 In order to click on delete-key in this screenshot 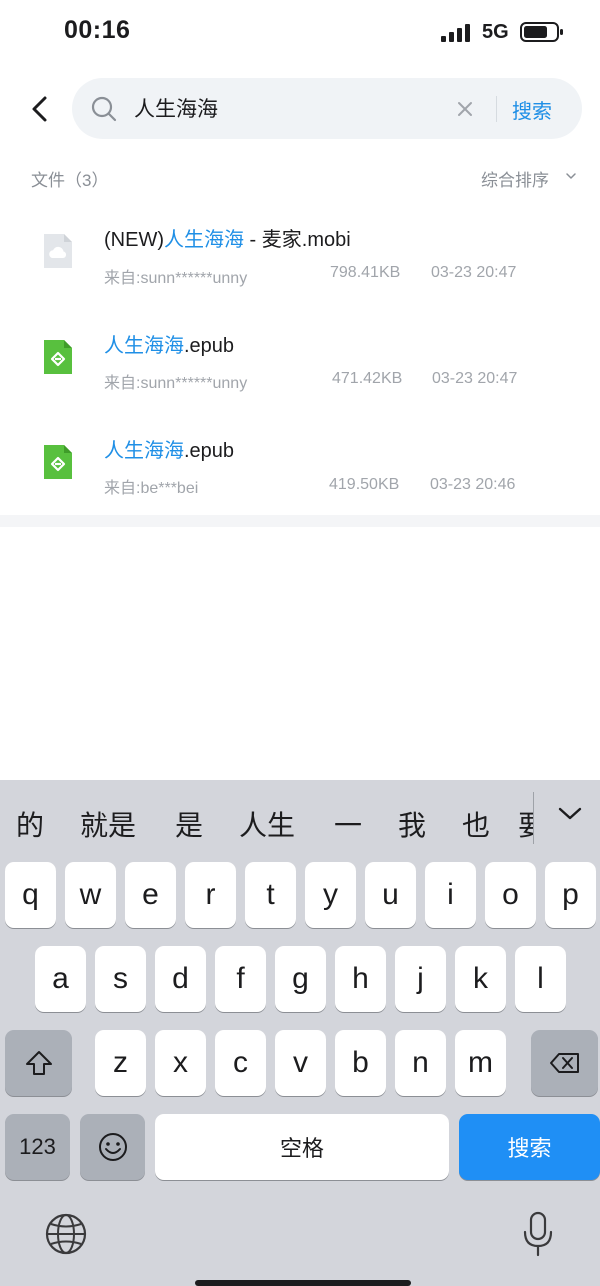, I will do `click(564, 1063)`.